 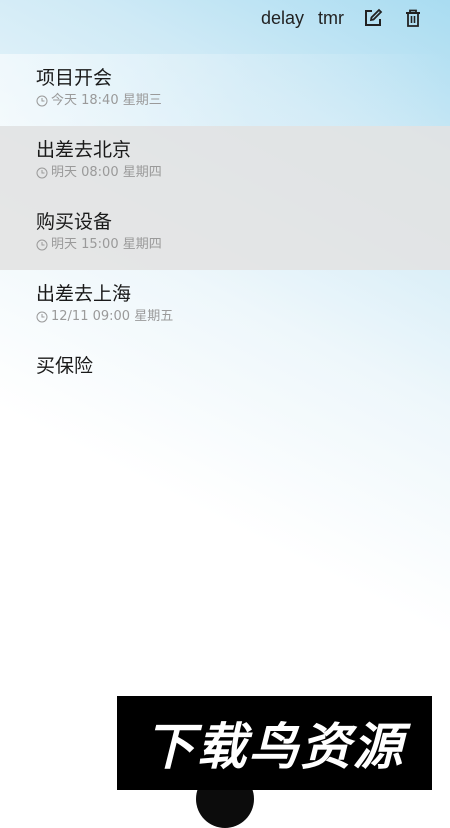 I want to click on item-time-row: 今天 18:40 星期三, so click(x=243, y=101).